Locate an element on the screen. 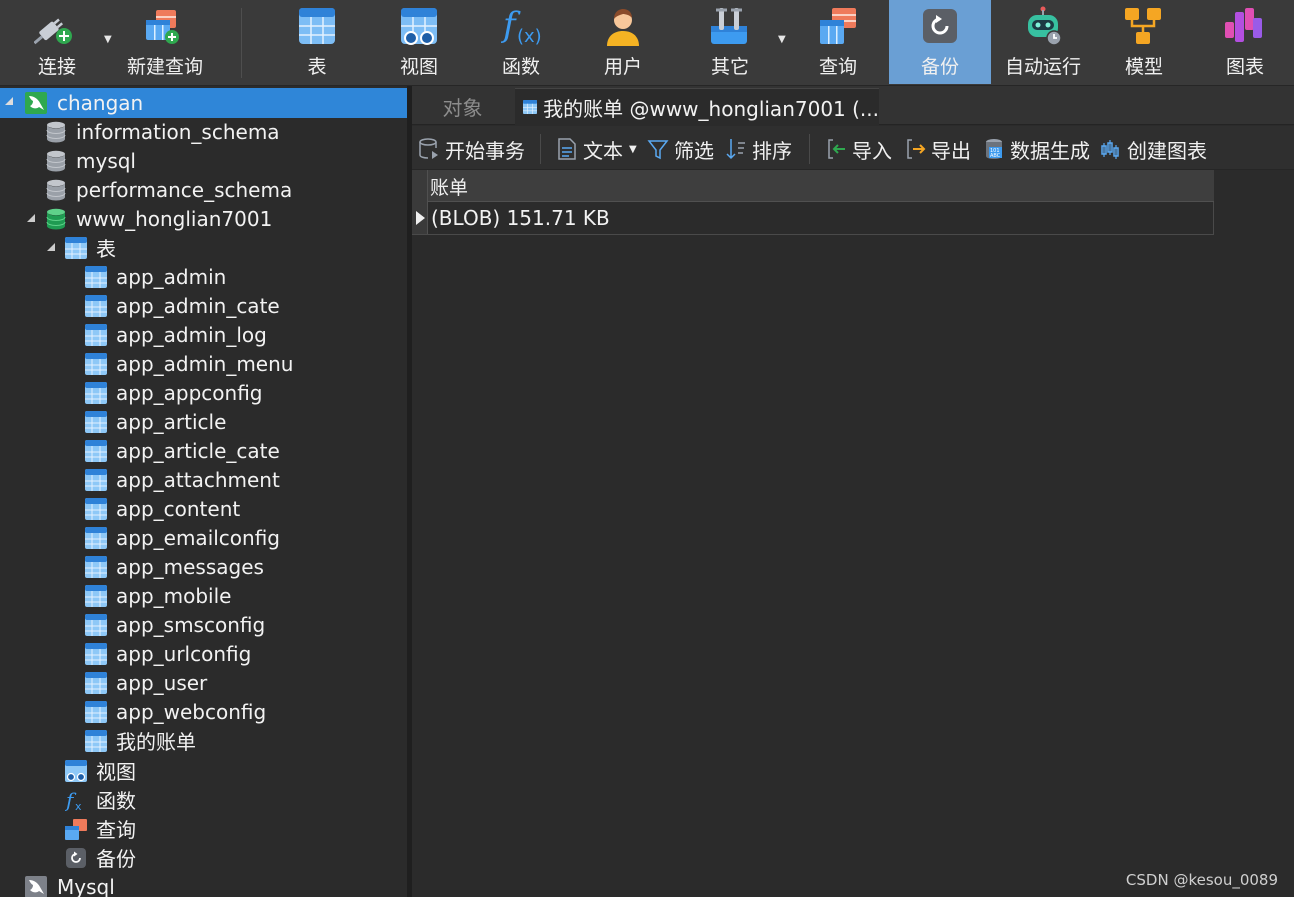 The image size is (1294, 897). text-view-button: 文本 ▼ is located at coordinates (596, 149).